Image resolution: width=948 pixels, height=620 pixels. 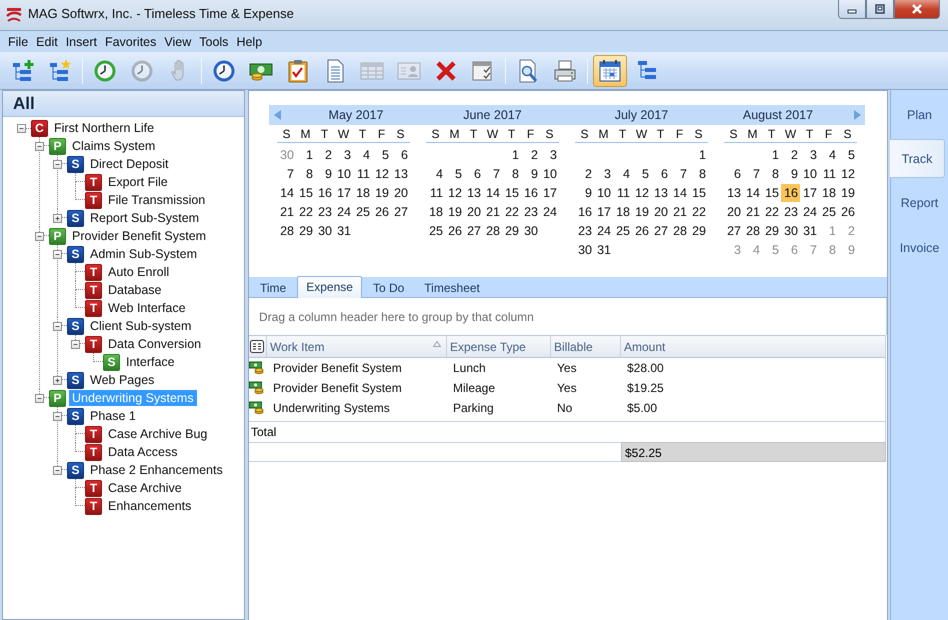 What do you see at coordinates (113, 416) in the screenshot?
I see `tree-item: Phase 1` at bounding box center [113, 416].